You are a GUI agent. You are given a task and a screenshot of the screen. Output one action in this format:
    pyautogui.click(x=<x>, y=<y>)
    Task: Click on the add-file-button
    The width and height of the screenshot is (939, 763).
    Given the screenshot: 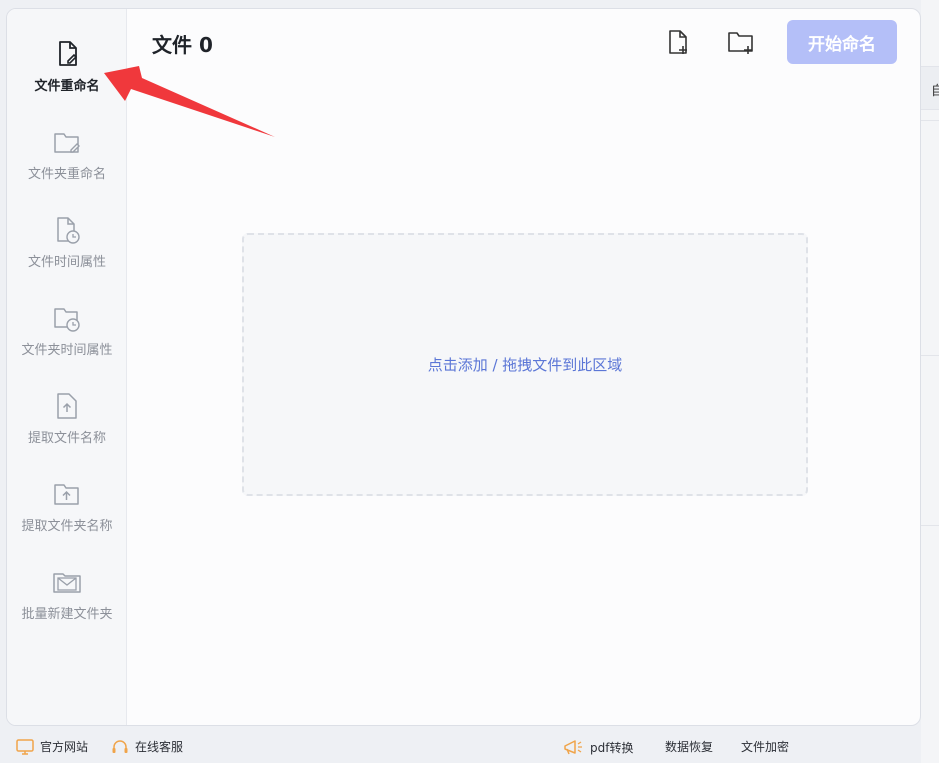 What is the action you would take?
    pyautogui.click(x=678, y=42)
    